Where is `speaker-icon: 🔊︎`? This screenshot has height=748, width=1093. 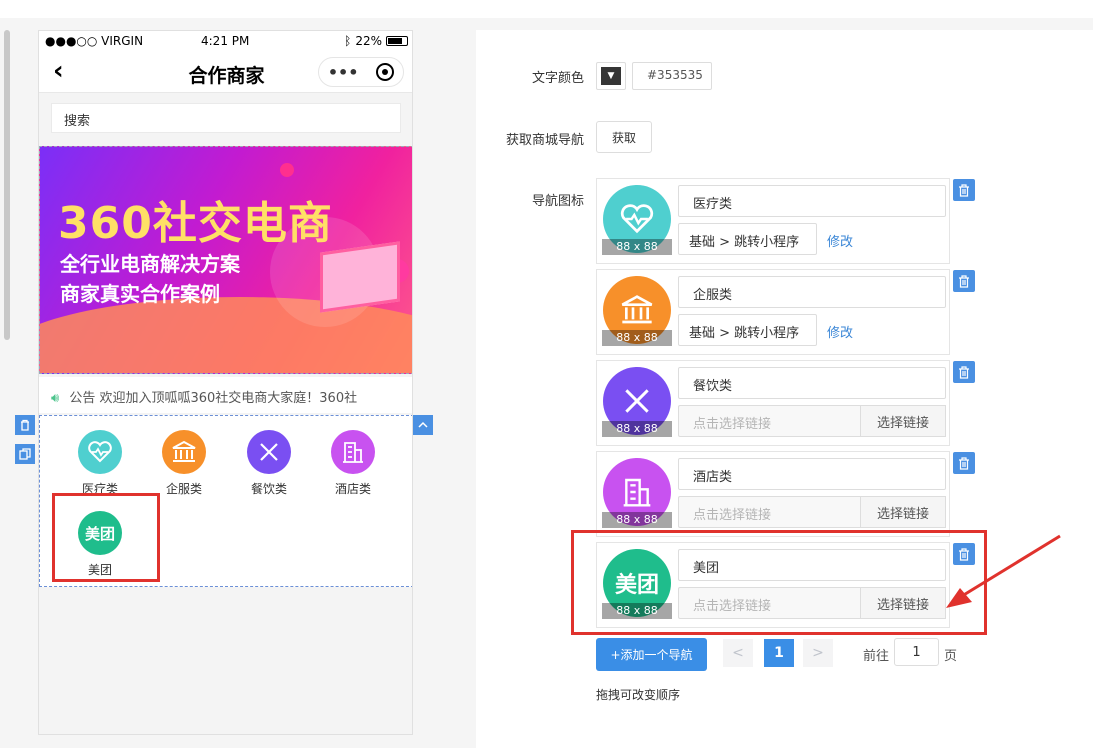 speaker-icon: 🔊︎ is located at coordinates (55, 398).